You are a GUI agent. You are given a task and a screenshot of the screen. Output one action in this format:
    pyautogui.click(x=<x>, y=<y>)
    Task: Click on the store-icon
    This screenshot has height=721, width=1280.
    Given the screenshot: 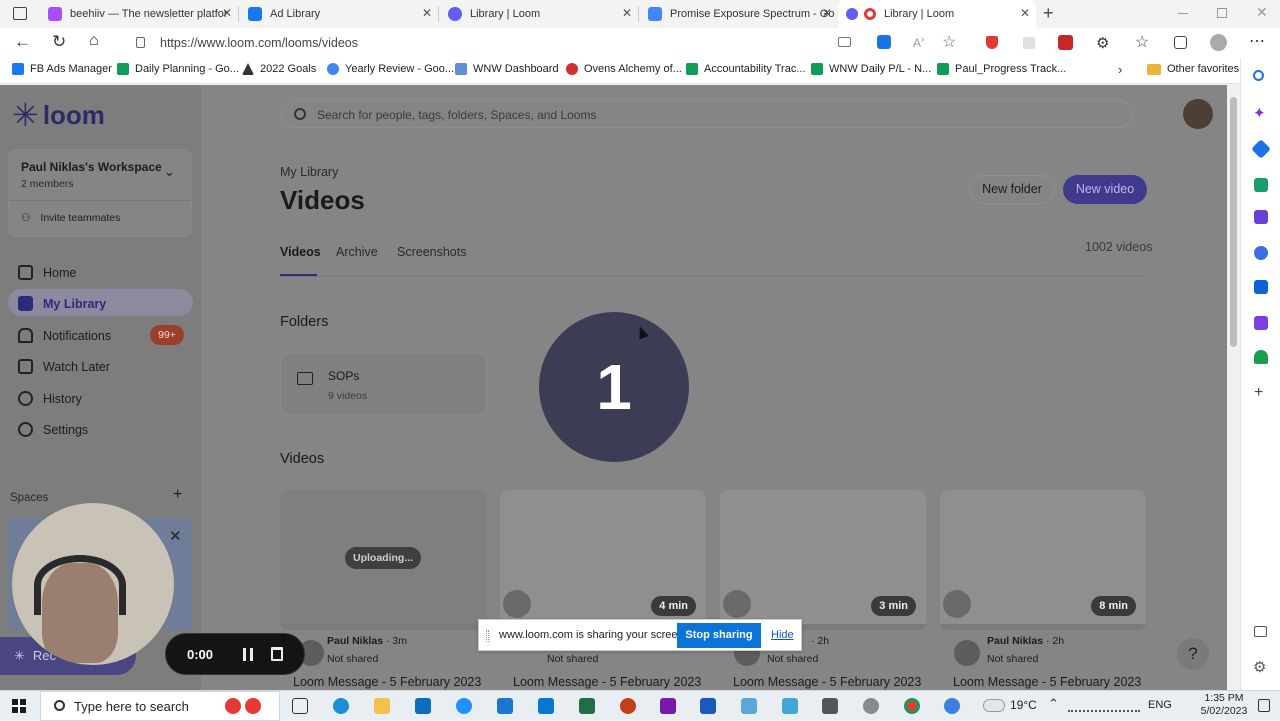 What is the action you would take?
    pyautogui.click(x=423, y=706)
    